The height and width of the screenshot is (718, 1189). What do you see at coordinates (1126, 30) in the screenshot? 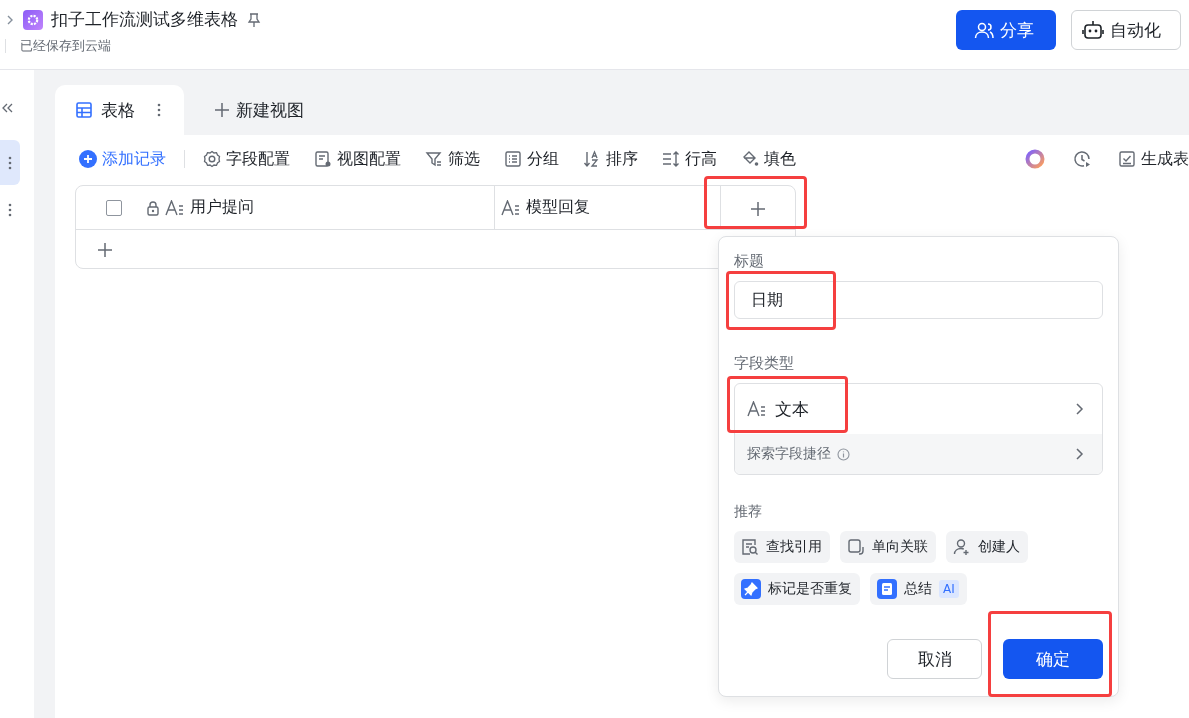
I see `automation-button: 自动化` at bounding box center [1126, 30].